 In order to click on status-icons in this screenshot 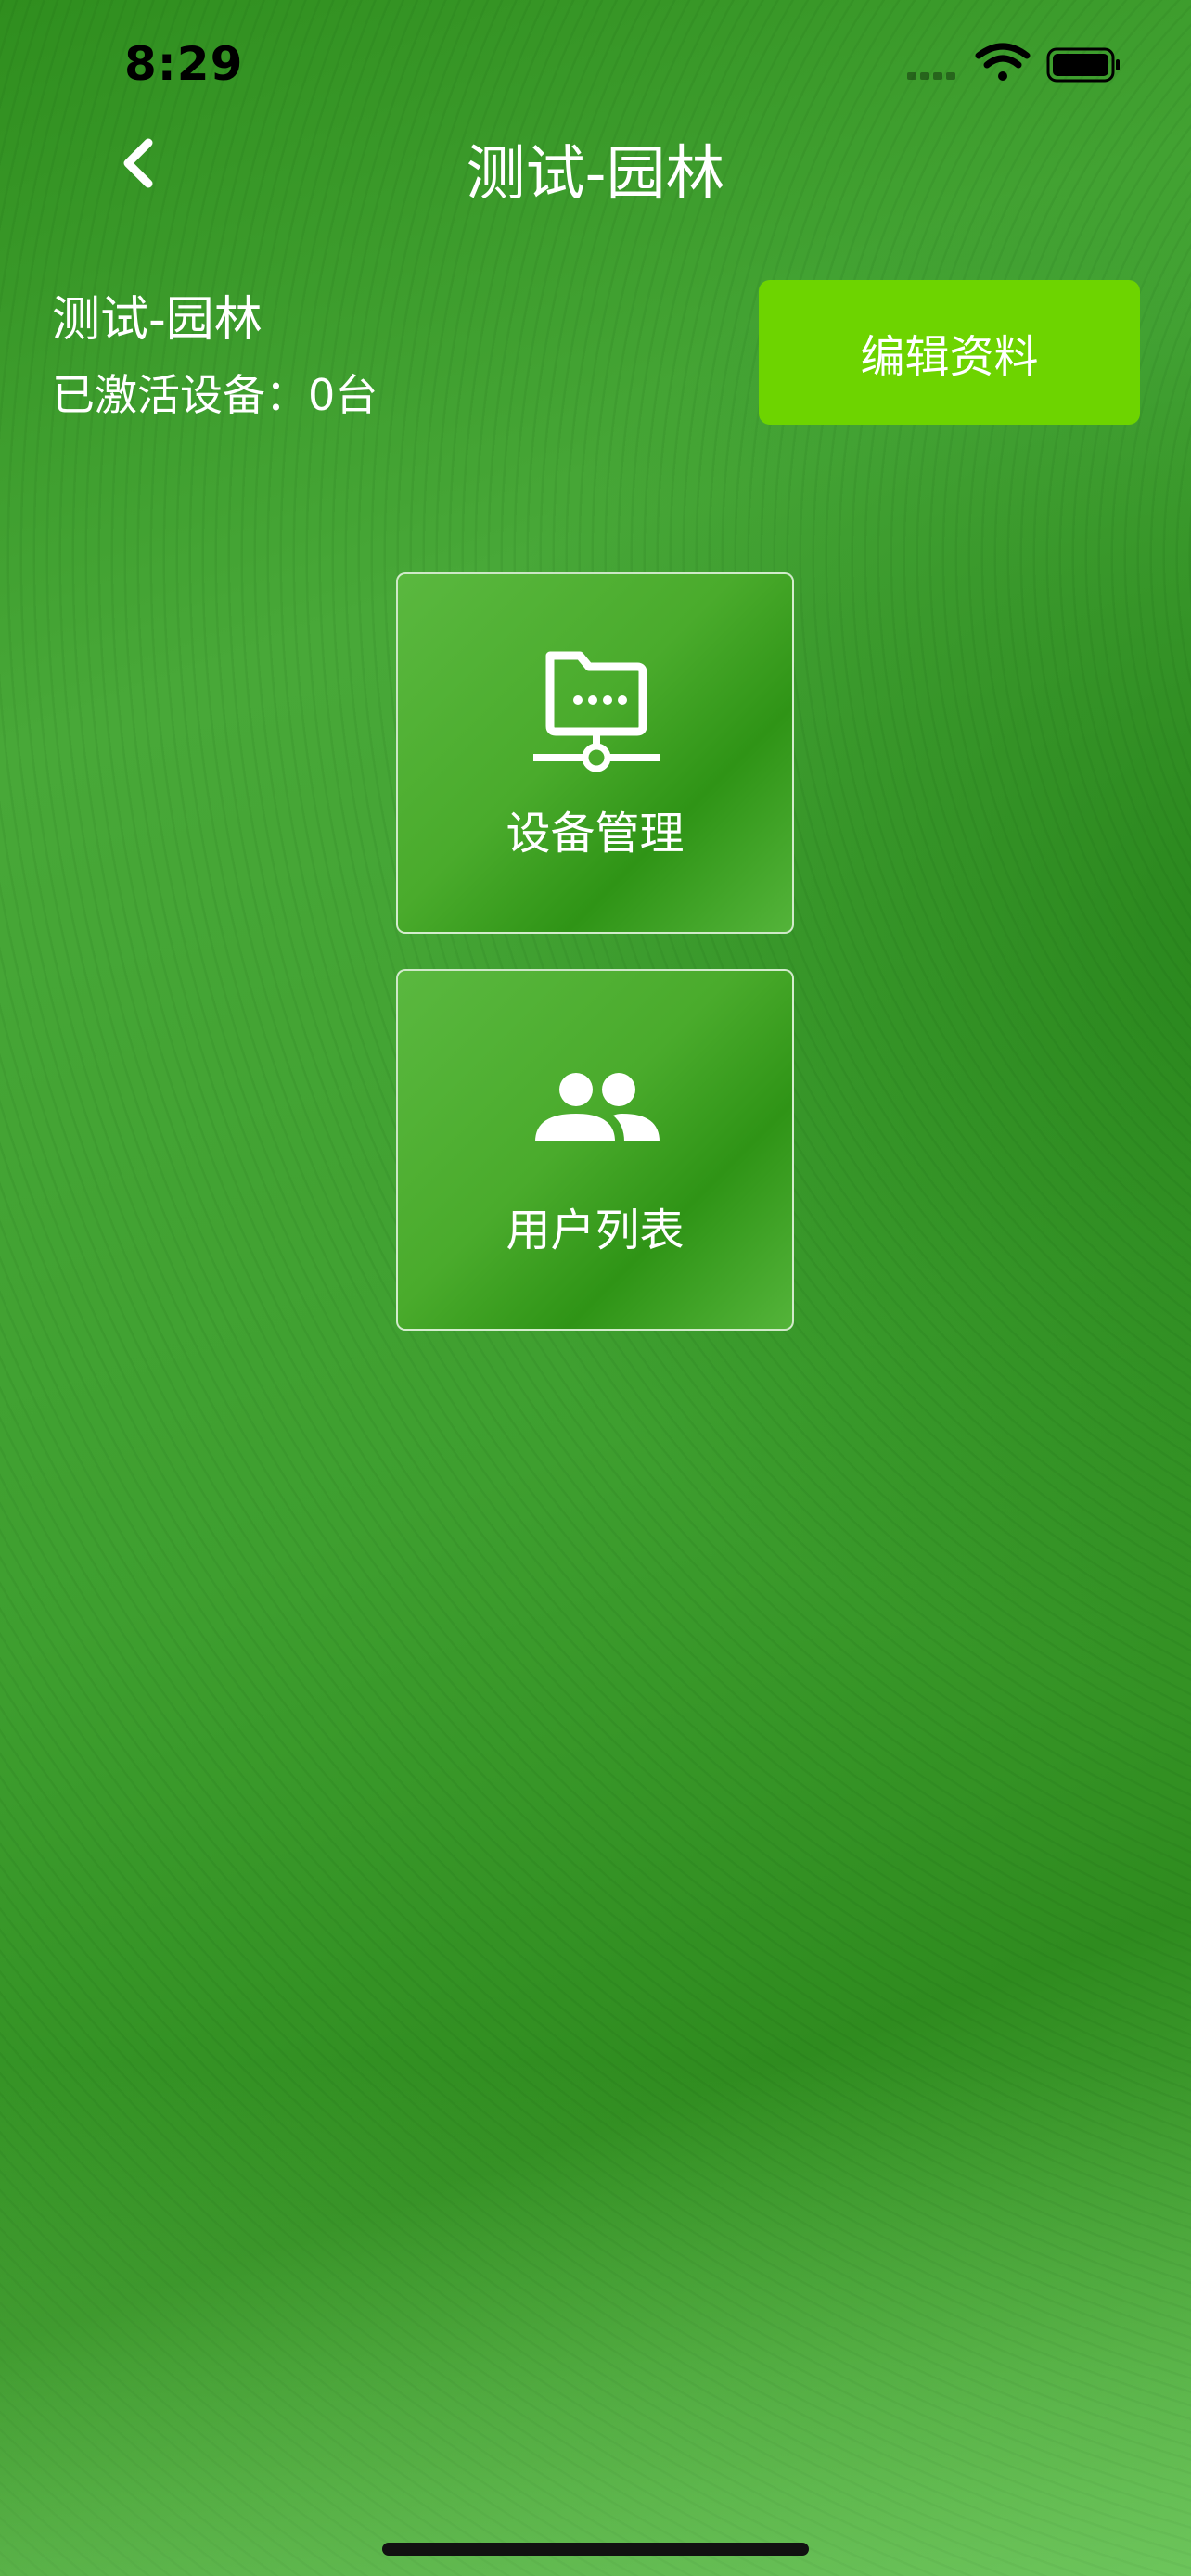, I will do `click(1014, 66)`.